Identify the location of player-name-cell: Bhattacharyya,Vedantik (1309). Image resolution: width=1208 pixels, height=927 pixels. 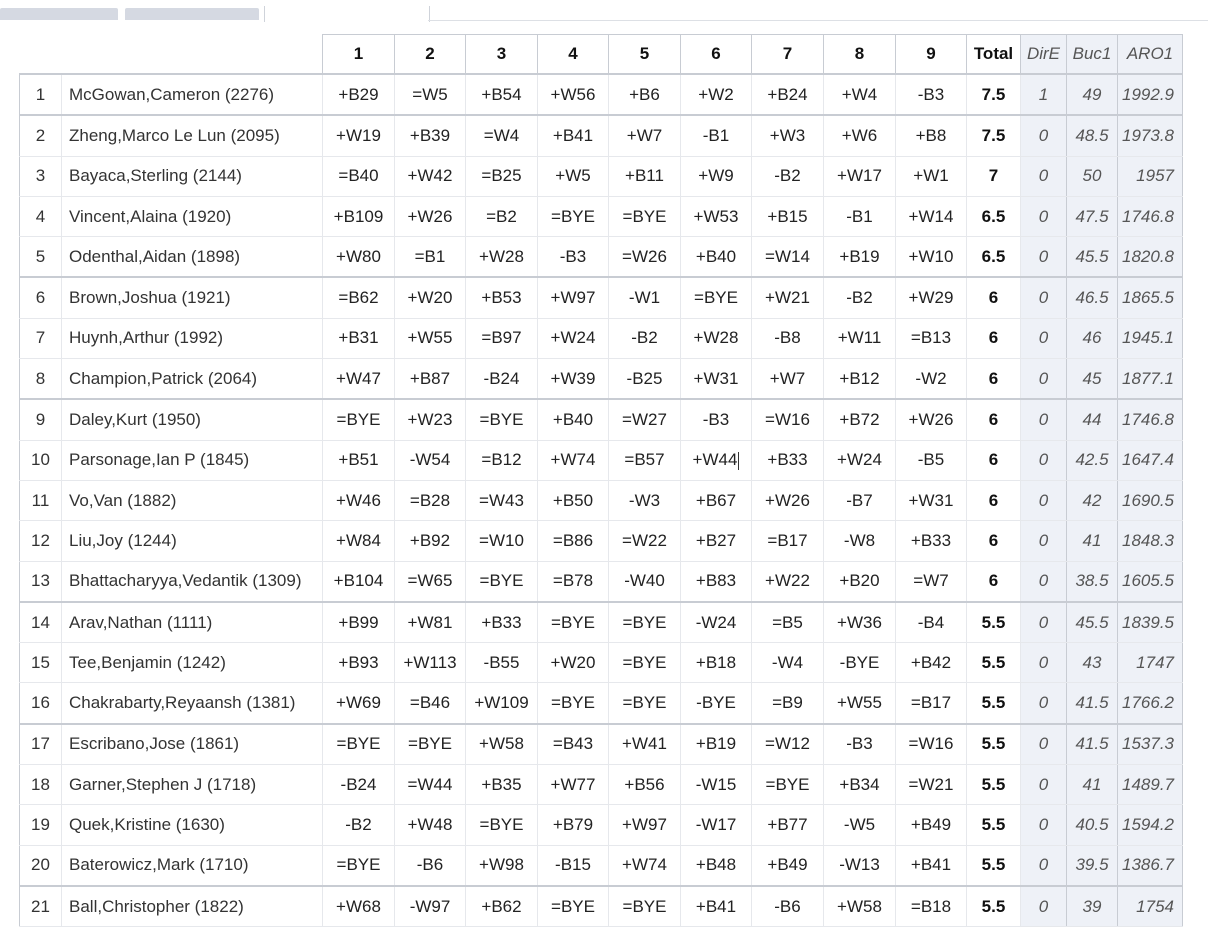
(192, 582).